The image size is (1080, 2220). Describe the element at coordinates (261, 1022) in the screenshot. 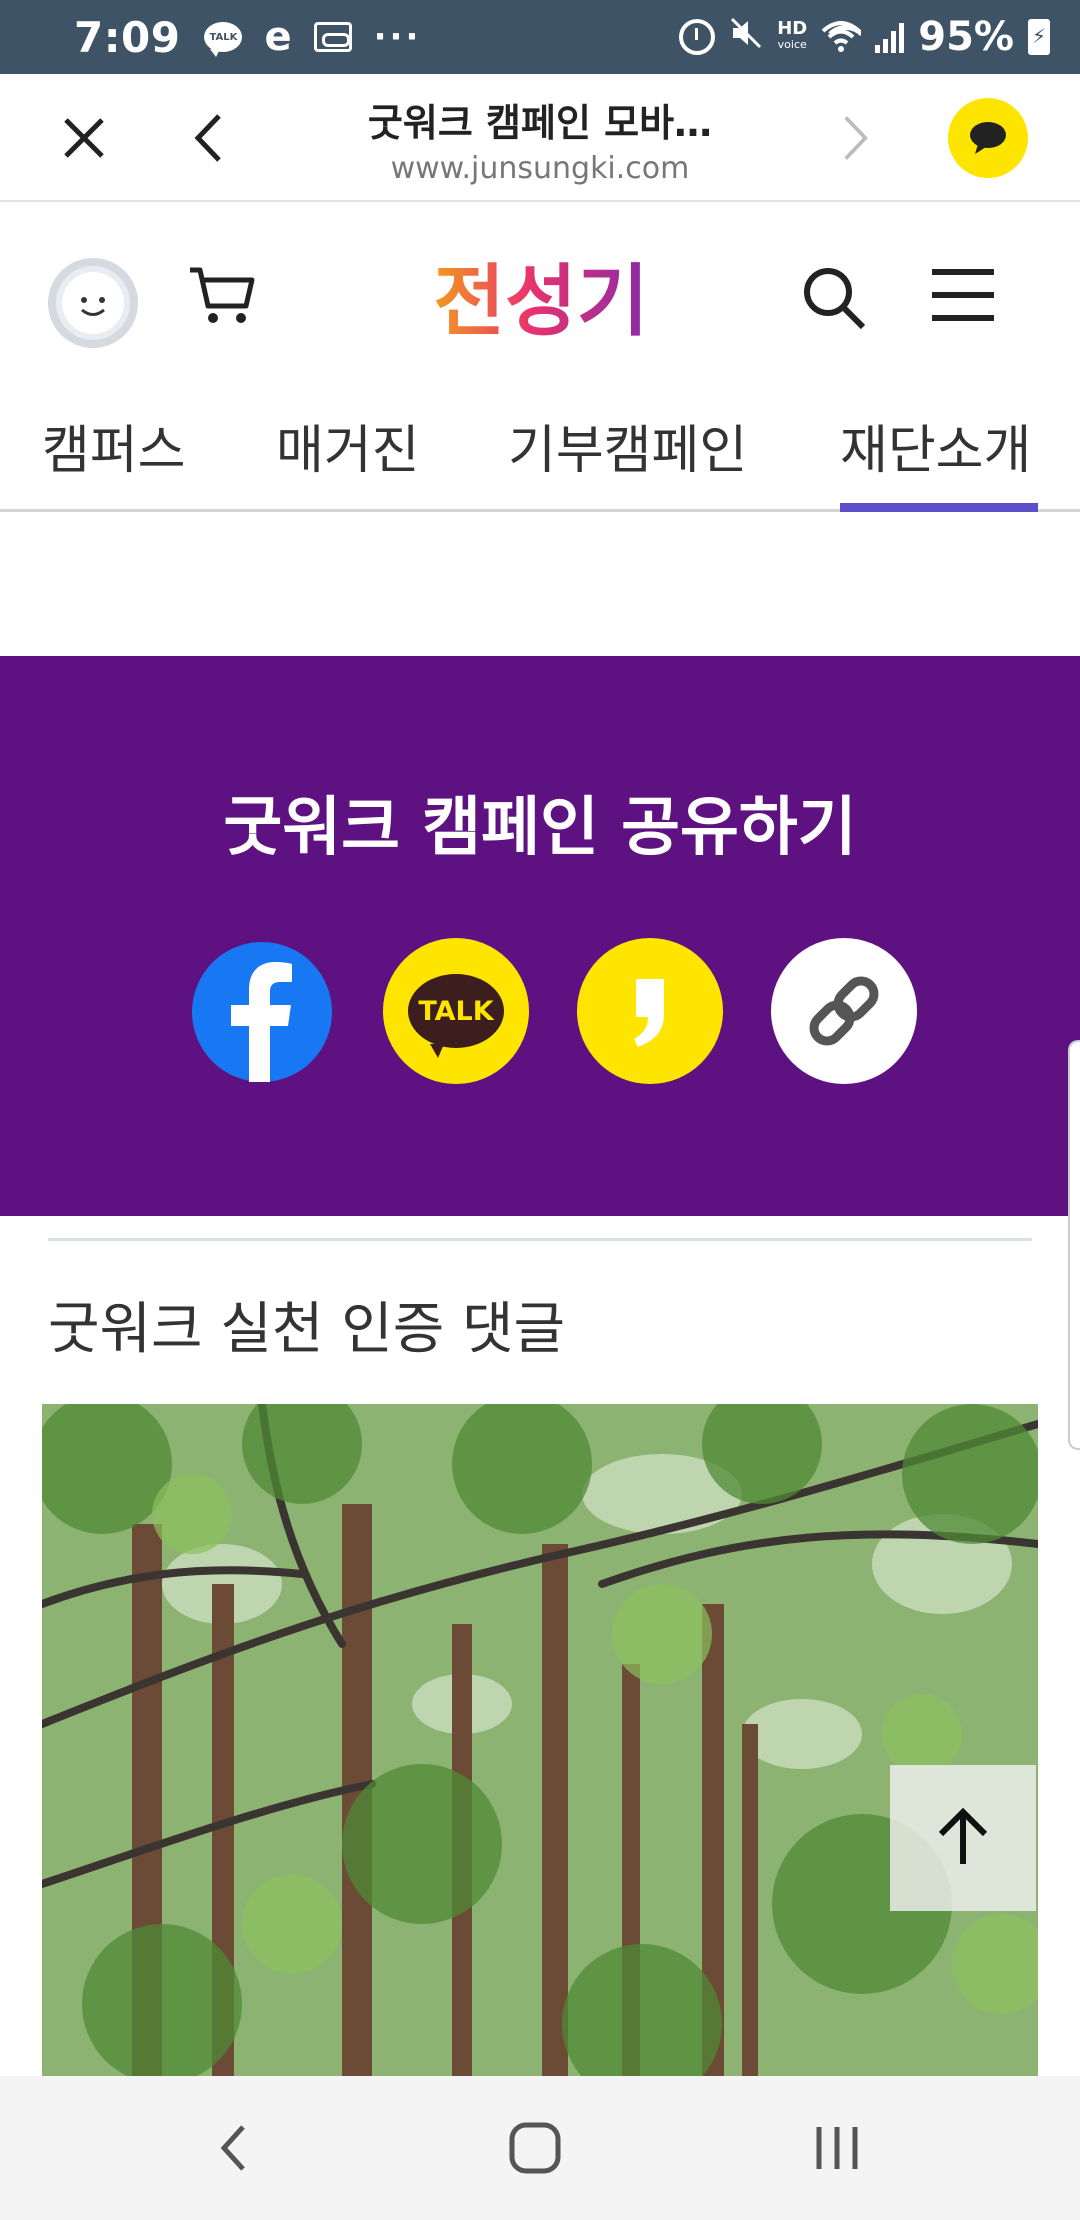

I see `facebook-icon` at that location.